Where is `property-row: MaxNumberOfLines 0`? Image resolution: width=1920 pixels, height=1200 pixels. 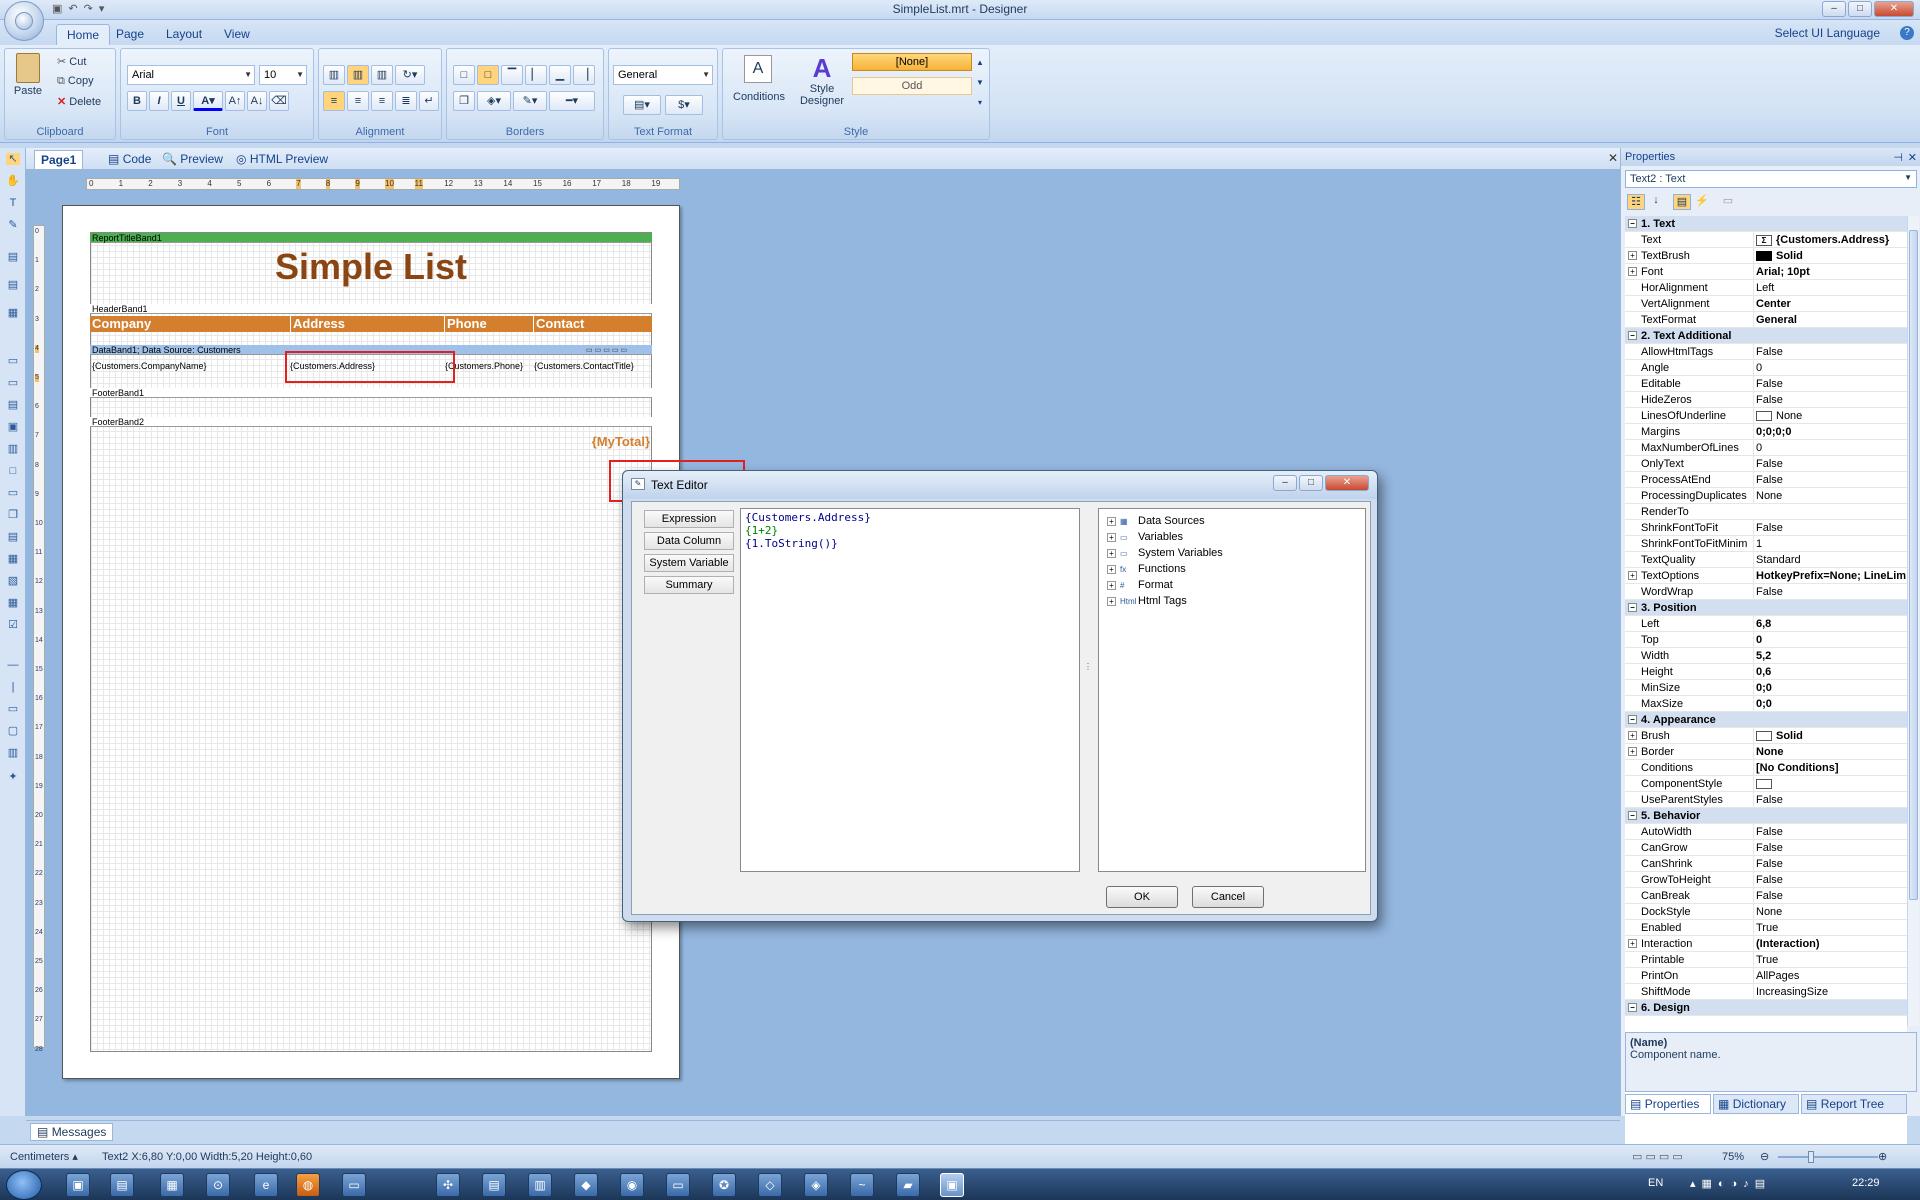 property-row: MaxNumberOfLines 0 is located at coordinates (1766, 448).